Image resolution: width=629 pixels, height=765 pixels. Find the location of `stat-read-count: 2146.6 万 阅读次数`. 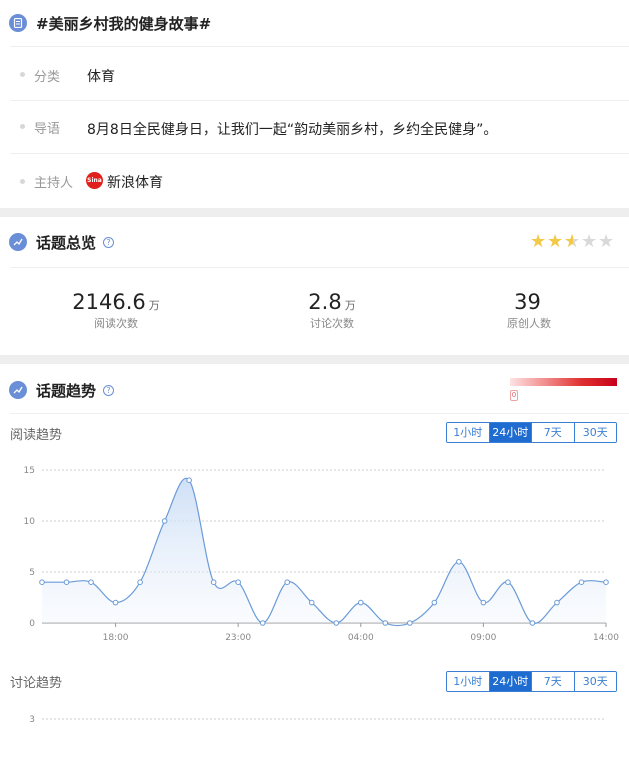

stat-read-count: 2146.6 万 阅读次数 is located at coordinates (116, 310).